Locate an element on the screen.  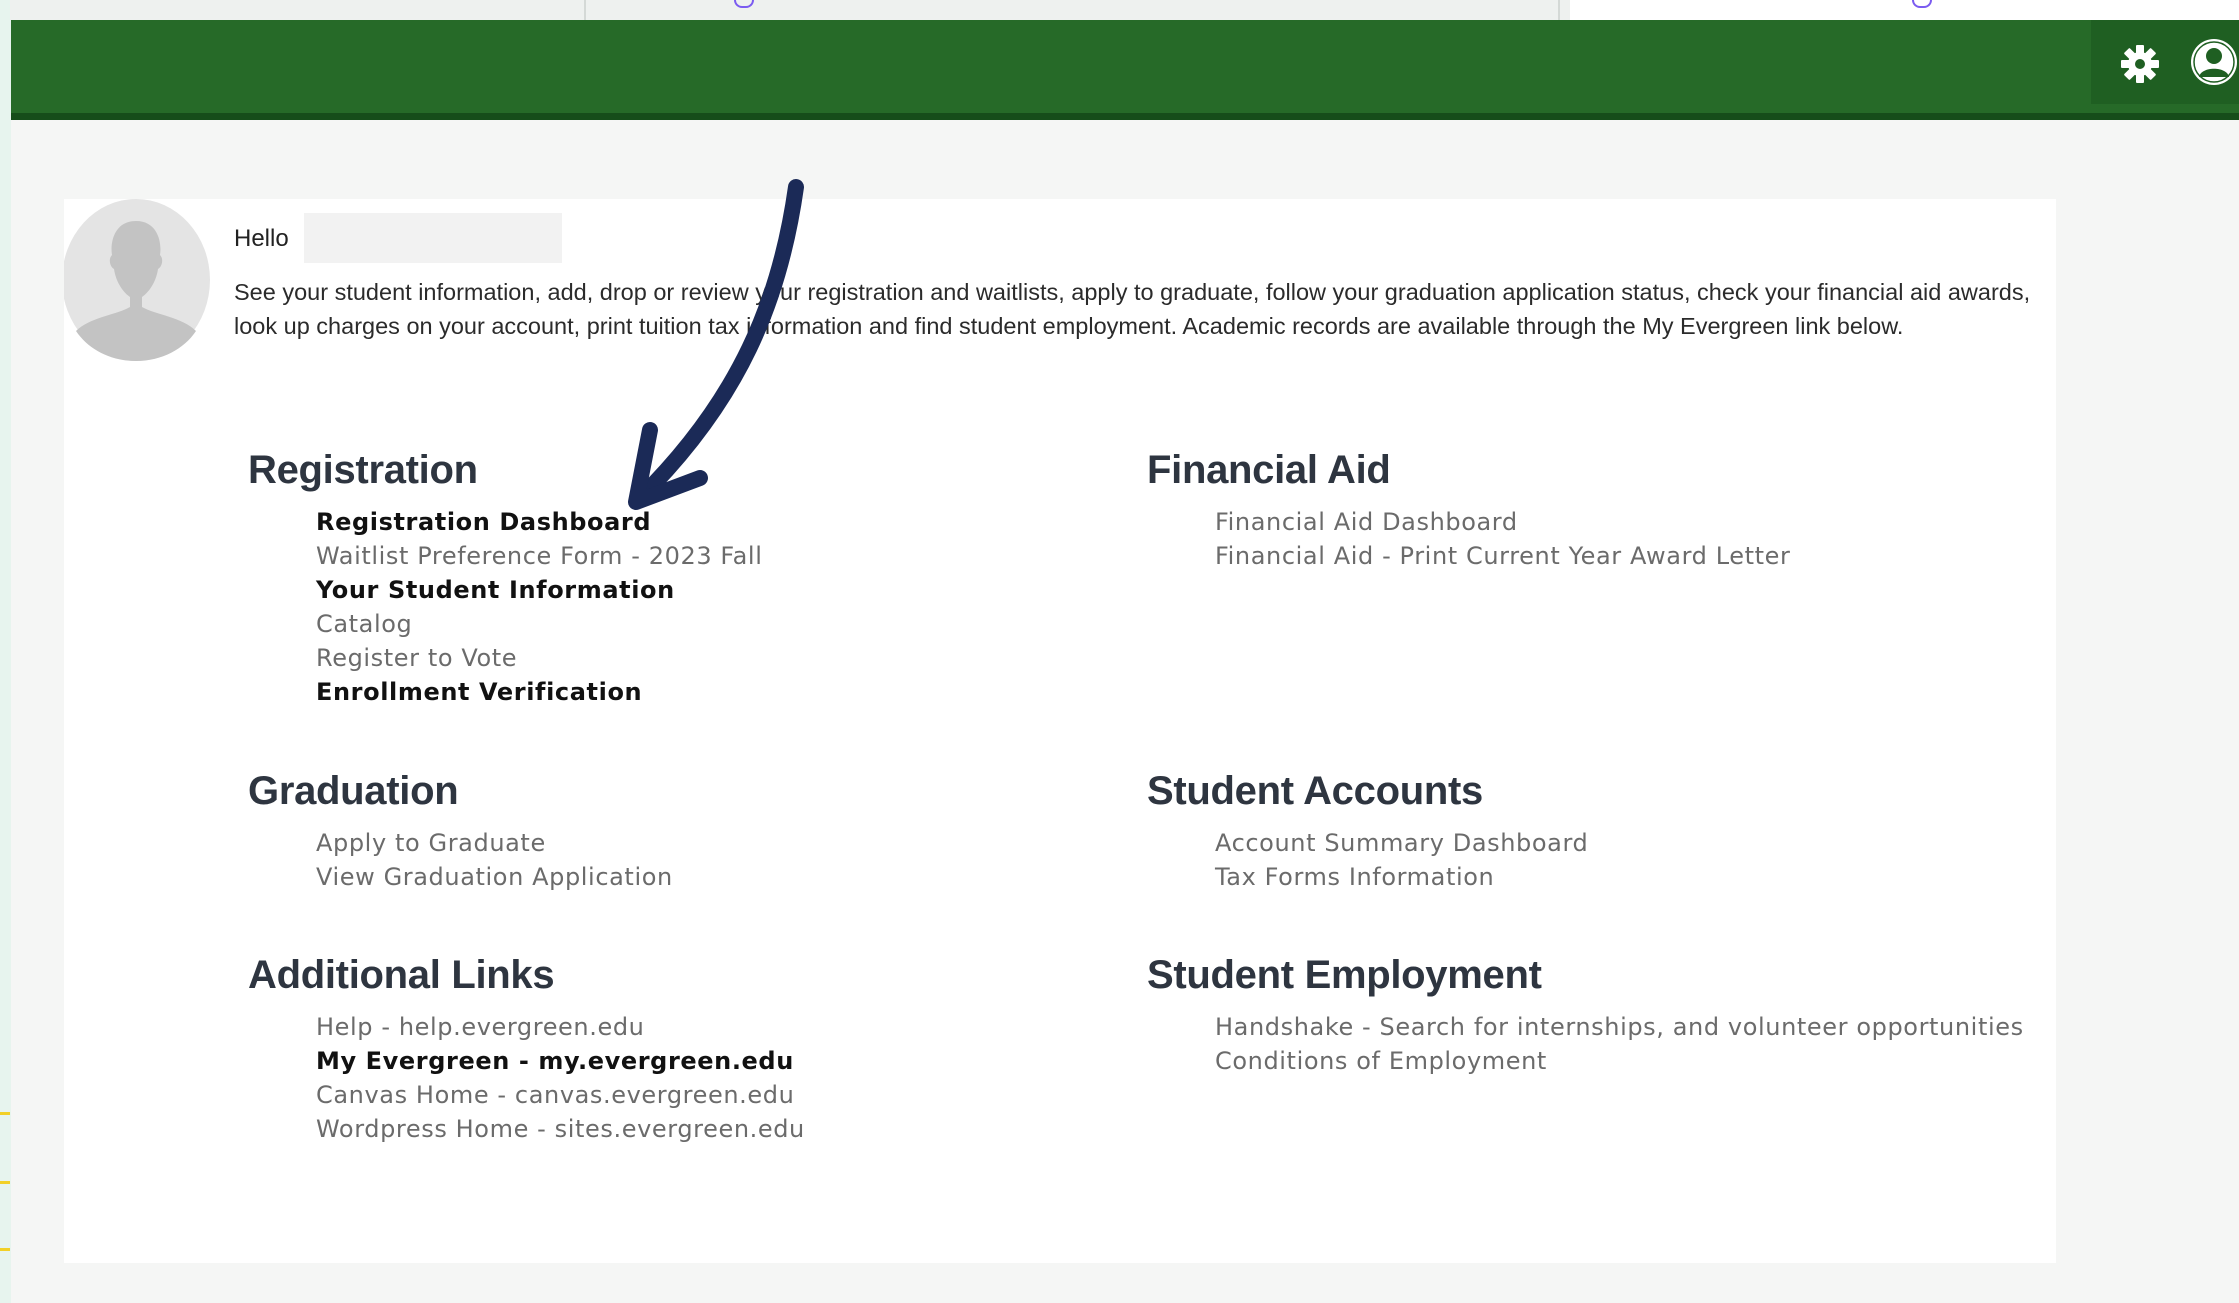
settings-button is located at coordinates (2140, 64).